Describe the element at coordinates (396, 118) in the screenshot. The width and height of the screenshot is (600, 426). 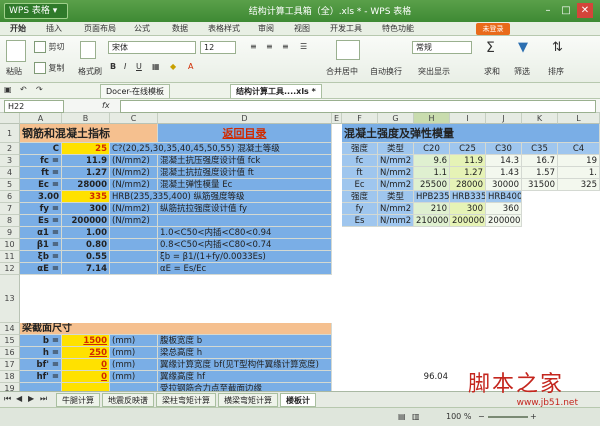
I see `column-header: G` at that location.